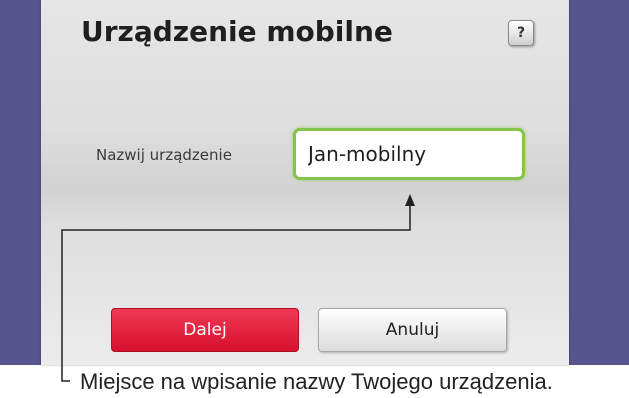 This screenshot has width=629, height=398. Describe the element at coordinates (205, 330) in the screenshot. I see `next-button: Dalej` at that location.